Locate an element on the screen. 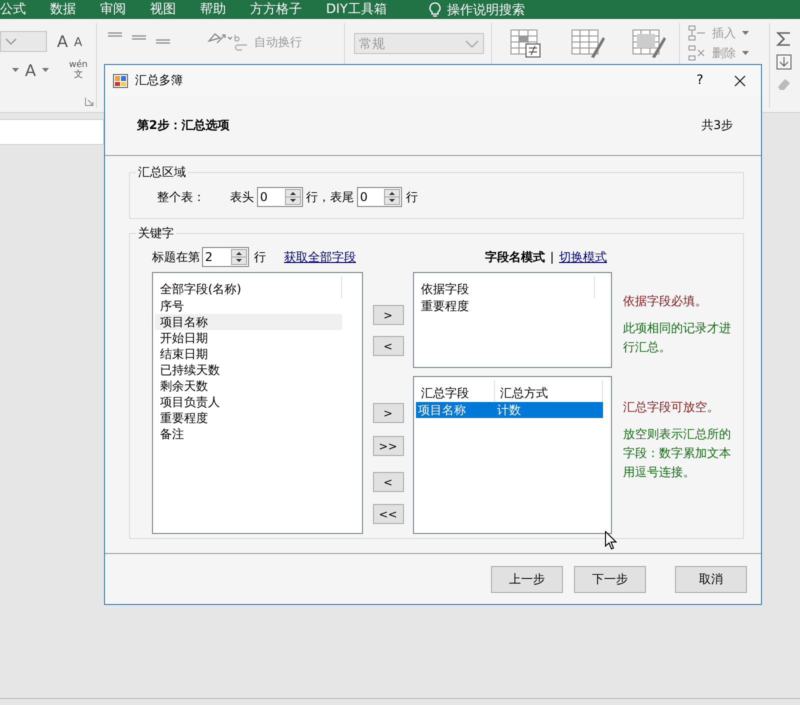 Image resolution: width=800 pixels, height=705 pixels. hint-text: 放空则表示汇总所的字段：数字累加文本用逗号连接。 is located at coordinates (677, 453).